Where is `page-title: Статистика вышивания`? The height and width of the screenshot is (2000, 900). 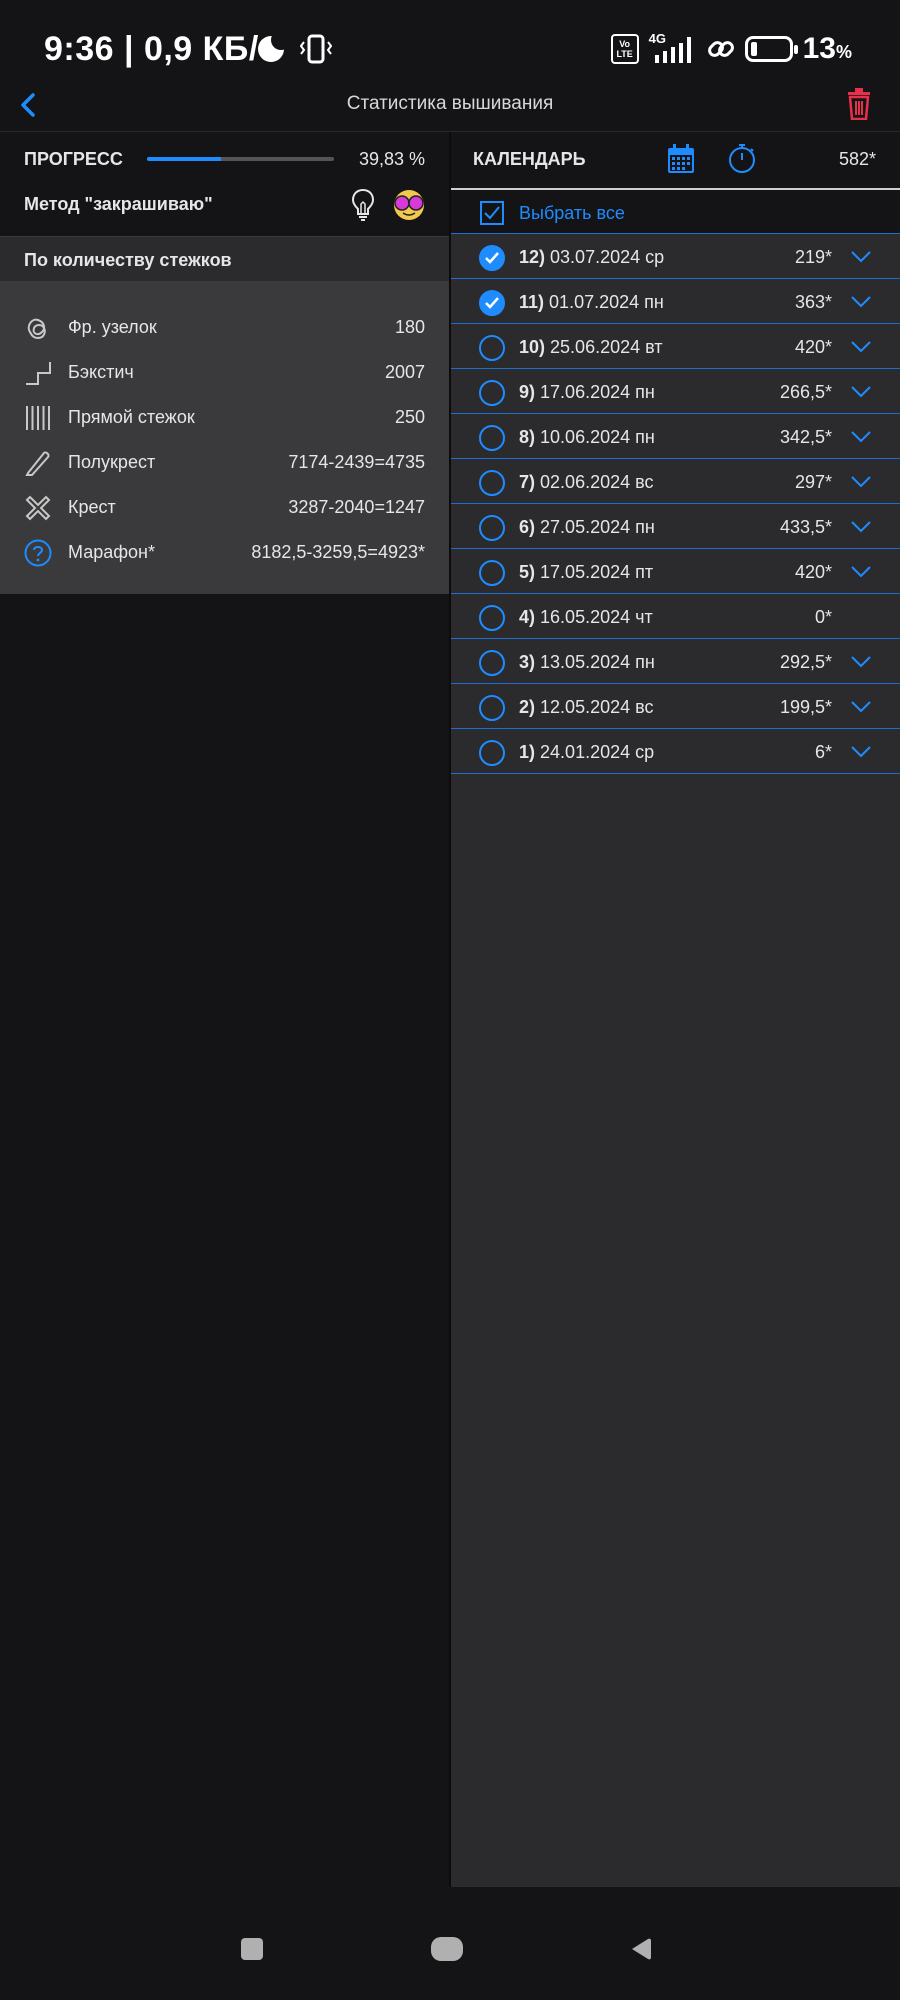 page-title: Статистика вышивания is located at coordinates (450, 103).